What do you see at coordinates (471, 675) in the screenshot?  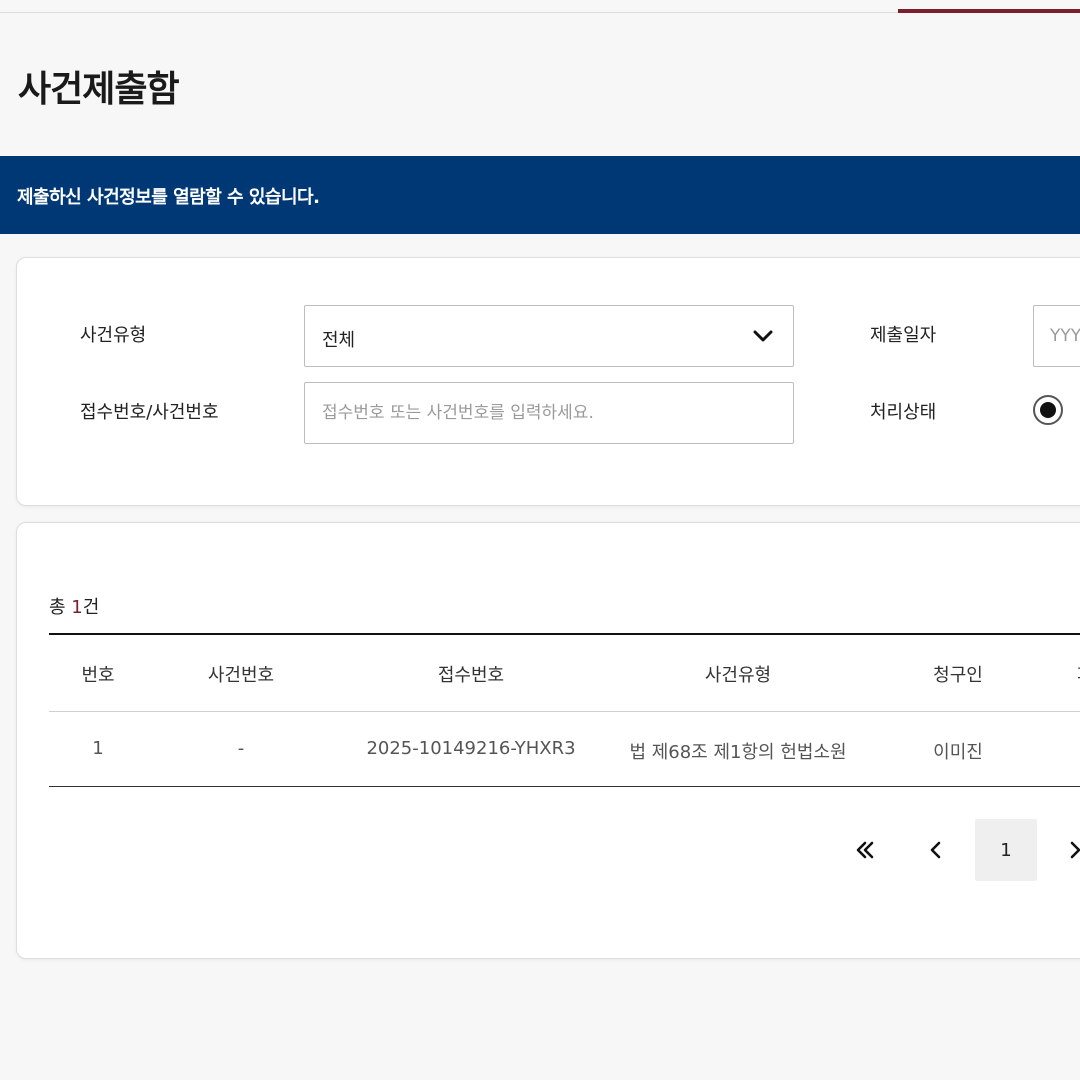 I see `column-header-receipt-number: 접수번호` at bounding box center [471, 675].